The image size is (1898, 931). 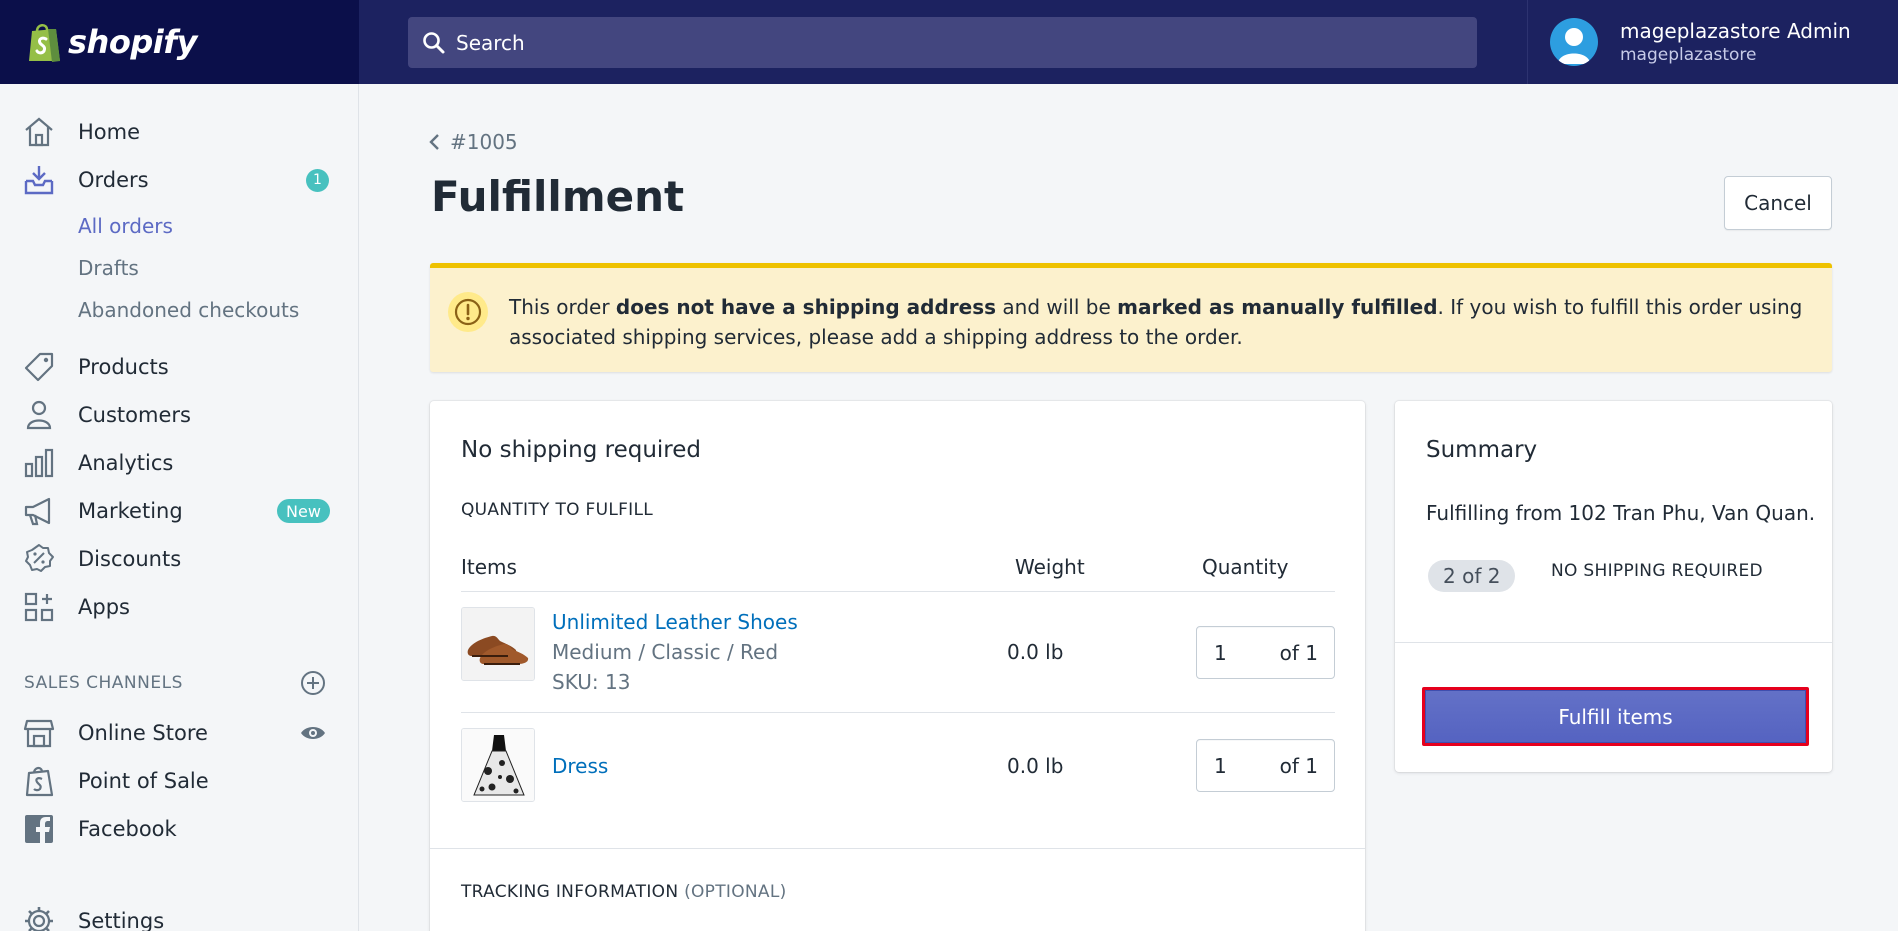 I want to click on home-icon, so click(x=39, y=132).